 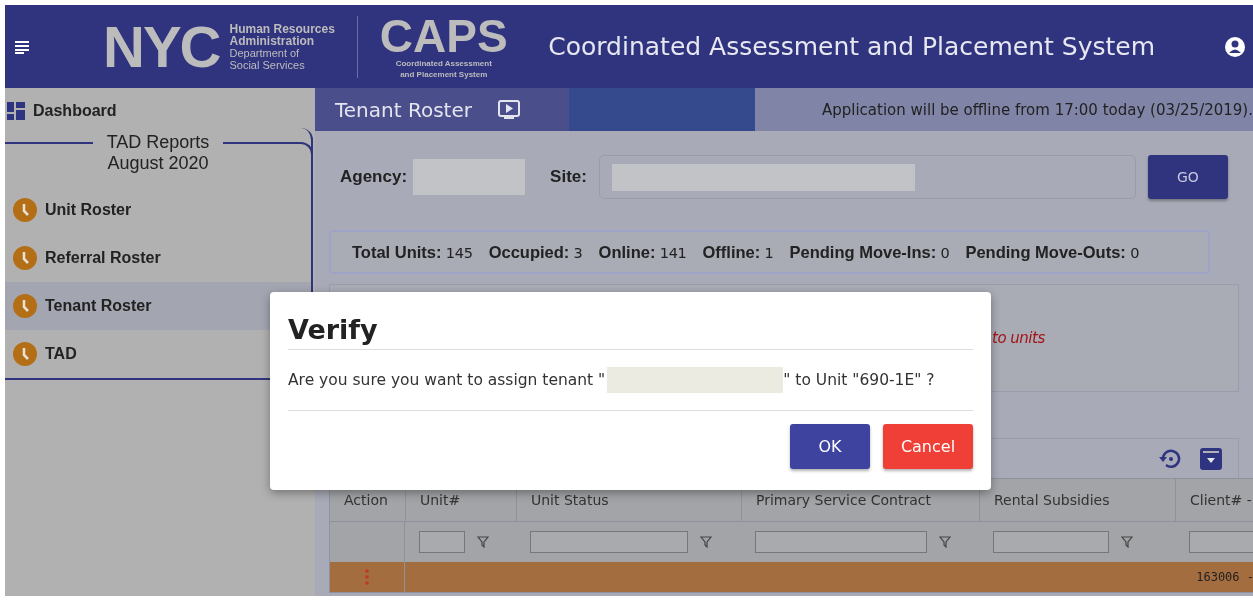 What do you see at coordinates (535, 252) in the screenshot?
I see `stat-text: Occupied: 3` at bounding box center [535, 252].